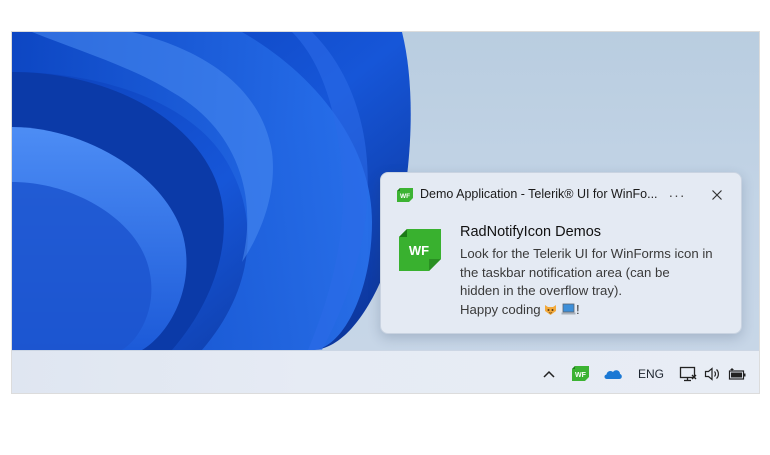 Image resolution: width=770 pixels, height=455 pixels. Describe the element at coordinates (502, 309) in the screenshot. I see `sign-off-text: Happy coding` at that location.